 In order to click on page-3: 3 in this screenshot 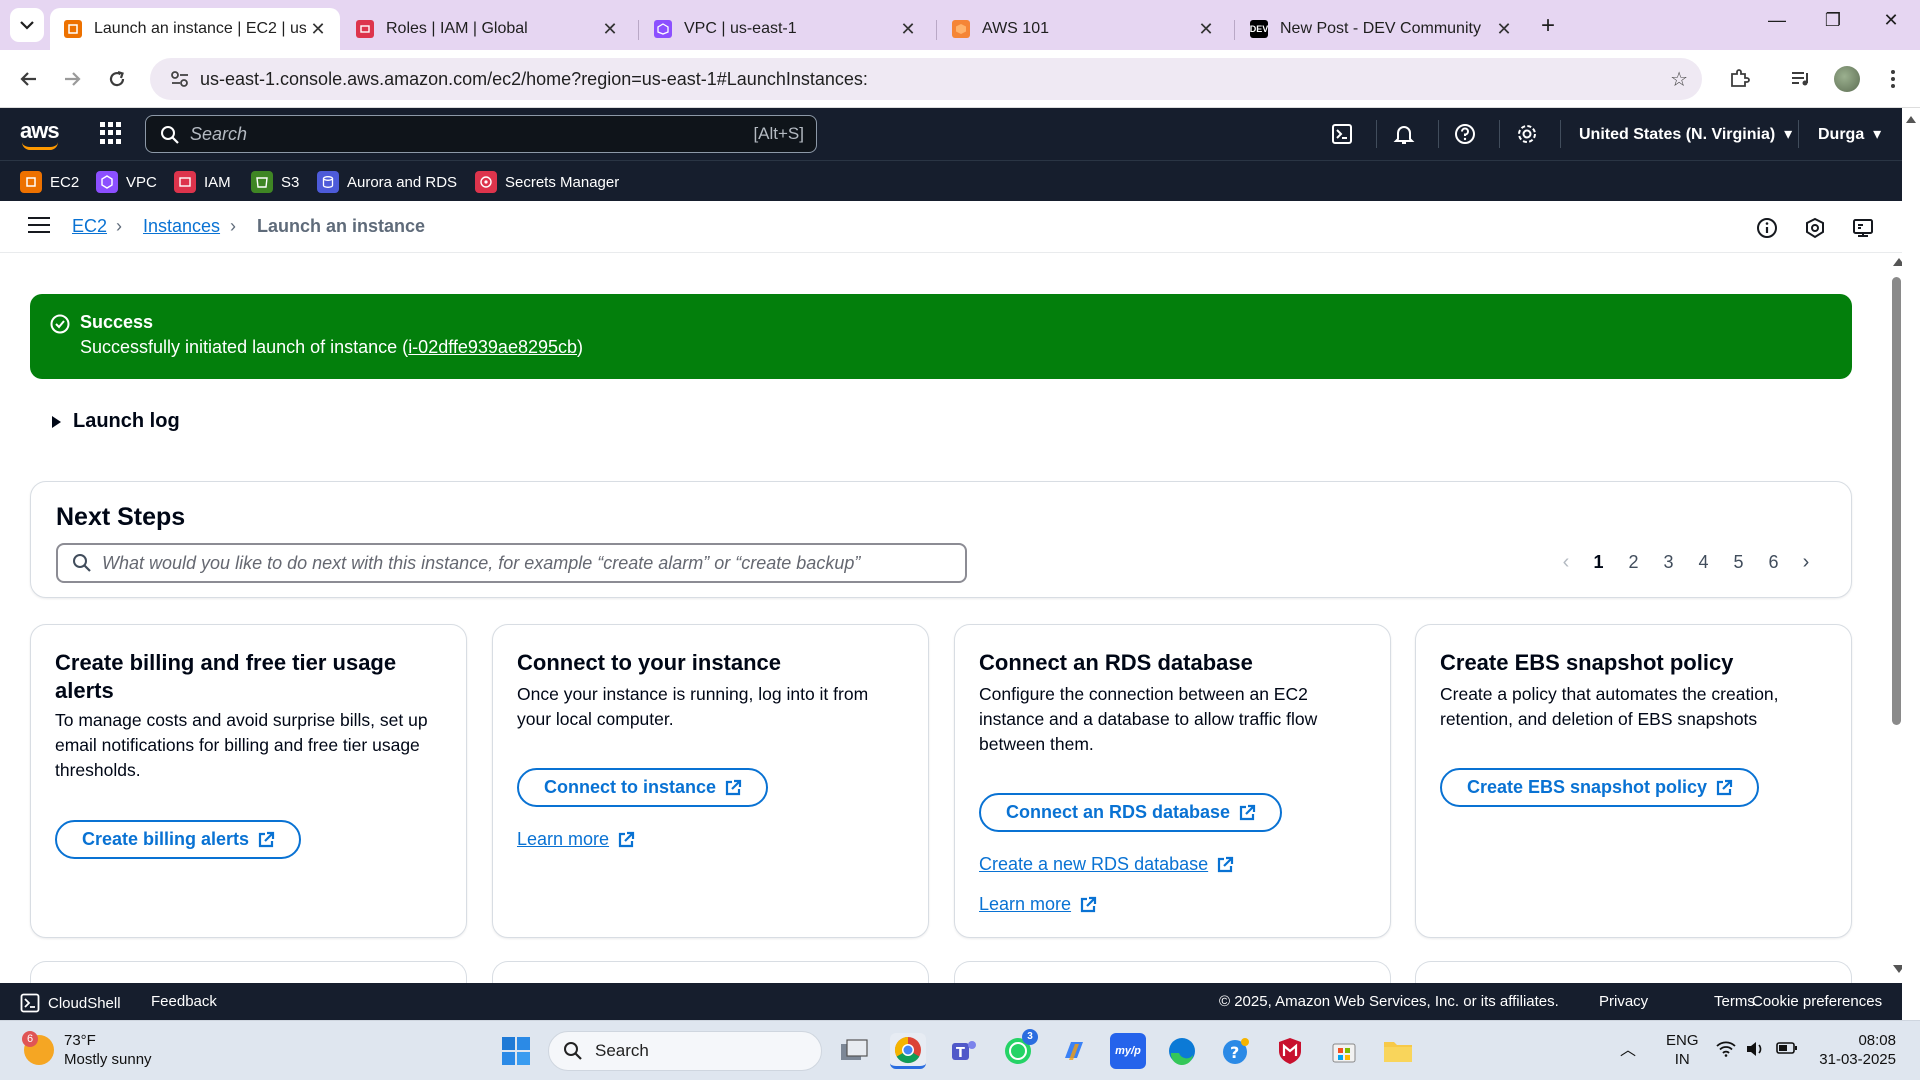, I will do `click(1668, 562)`.